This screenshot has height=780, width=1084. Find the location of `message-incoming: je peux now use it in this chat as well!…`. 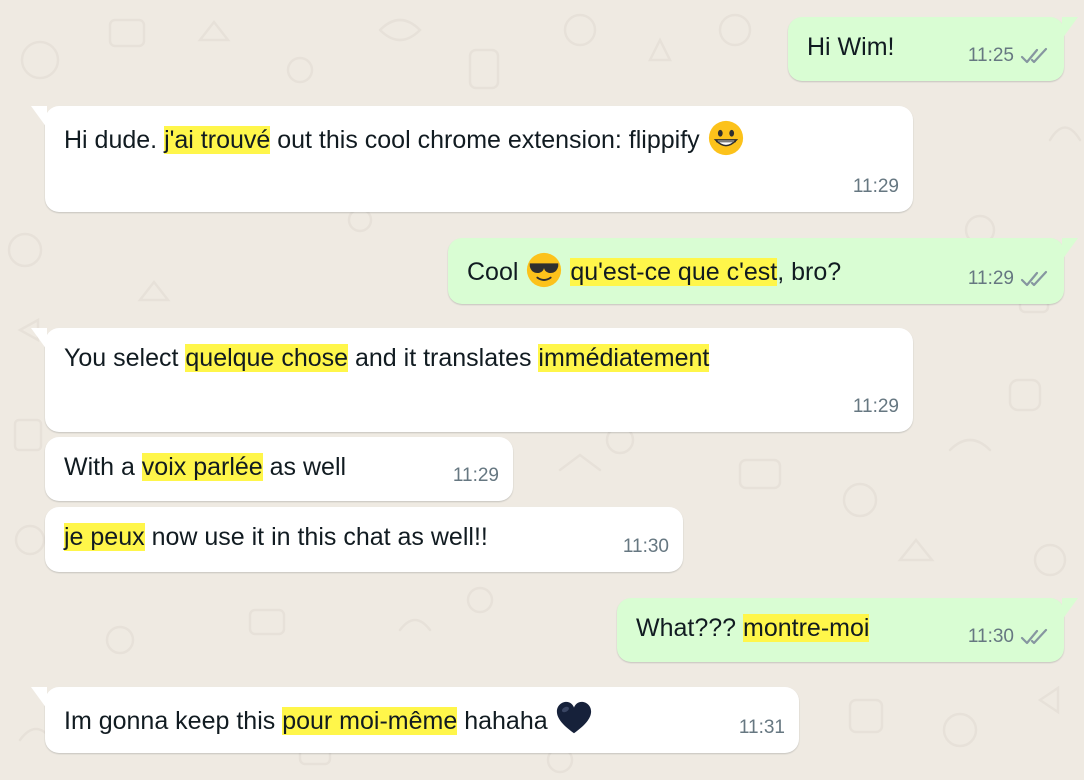

message-incoming: je peux now use it in this chat as well!… is located at coordinates (364, 539).